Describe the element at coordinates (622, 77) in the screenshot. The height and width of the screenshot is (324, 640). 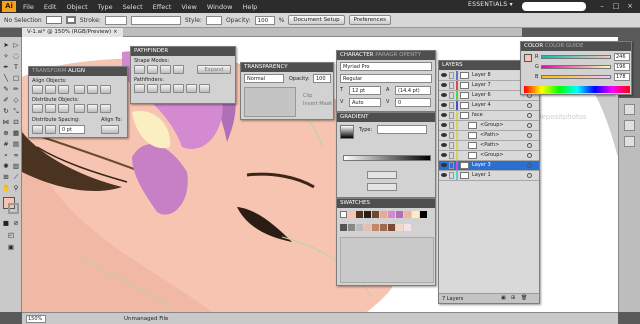
I see `blue-value-field: 178` at that location.